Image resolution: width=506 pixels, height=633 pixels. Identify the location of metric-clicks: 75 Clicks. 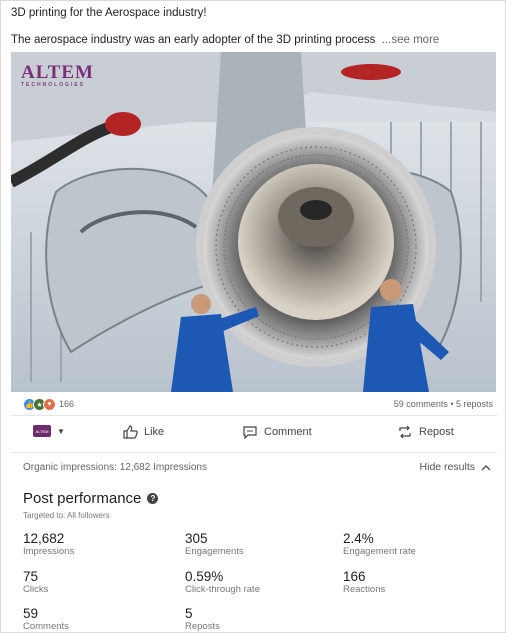
(35, 582).